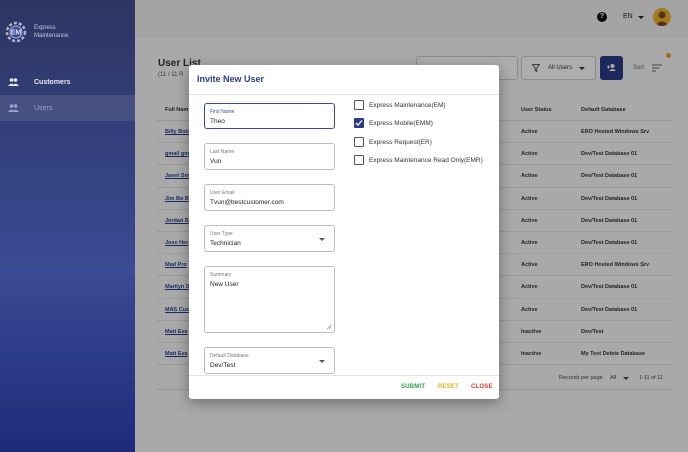 Image resolution: width=688 pixels, height=452 pixels. Describe the element at coordinates (222, 112) in the screenshot. I see `field-label: First Name` at that location.